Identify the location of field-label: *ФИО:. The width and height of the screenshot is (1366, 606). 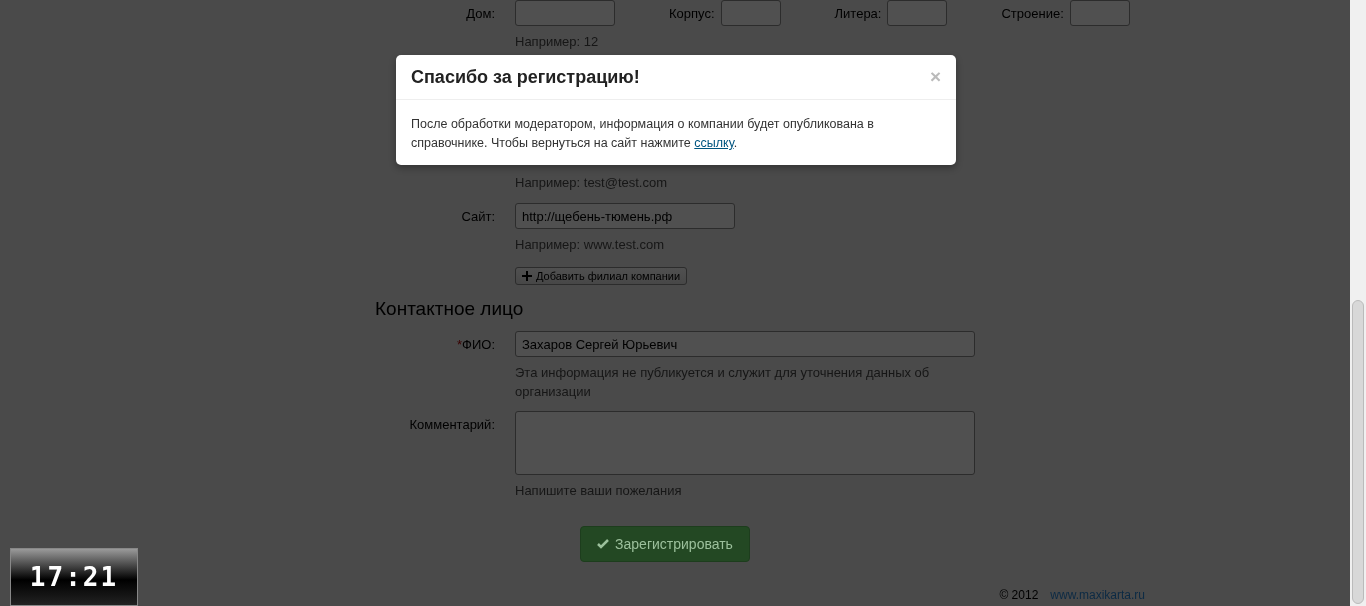
(475, 345).